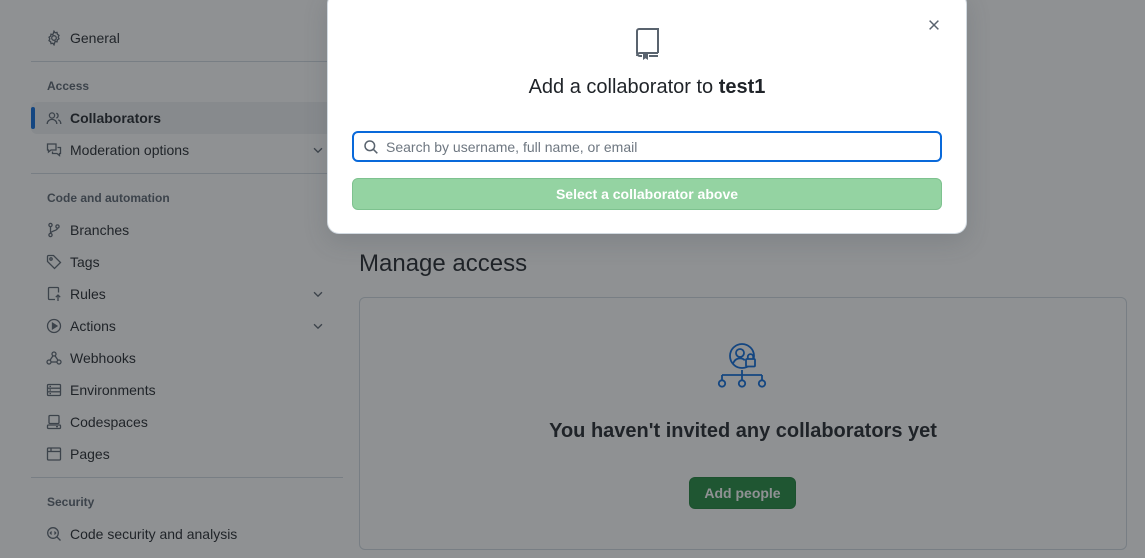 The image size is (1145, 558). Describe the element at coordinates (647, 194) in the screenshot. I see `select-collaborator-button: Select a collaborator above` at that location.